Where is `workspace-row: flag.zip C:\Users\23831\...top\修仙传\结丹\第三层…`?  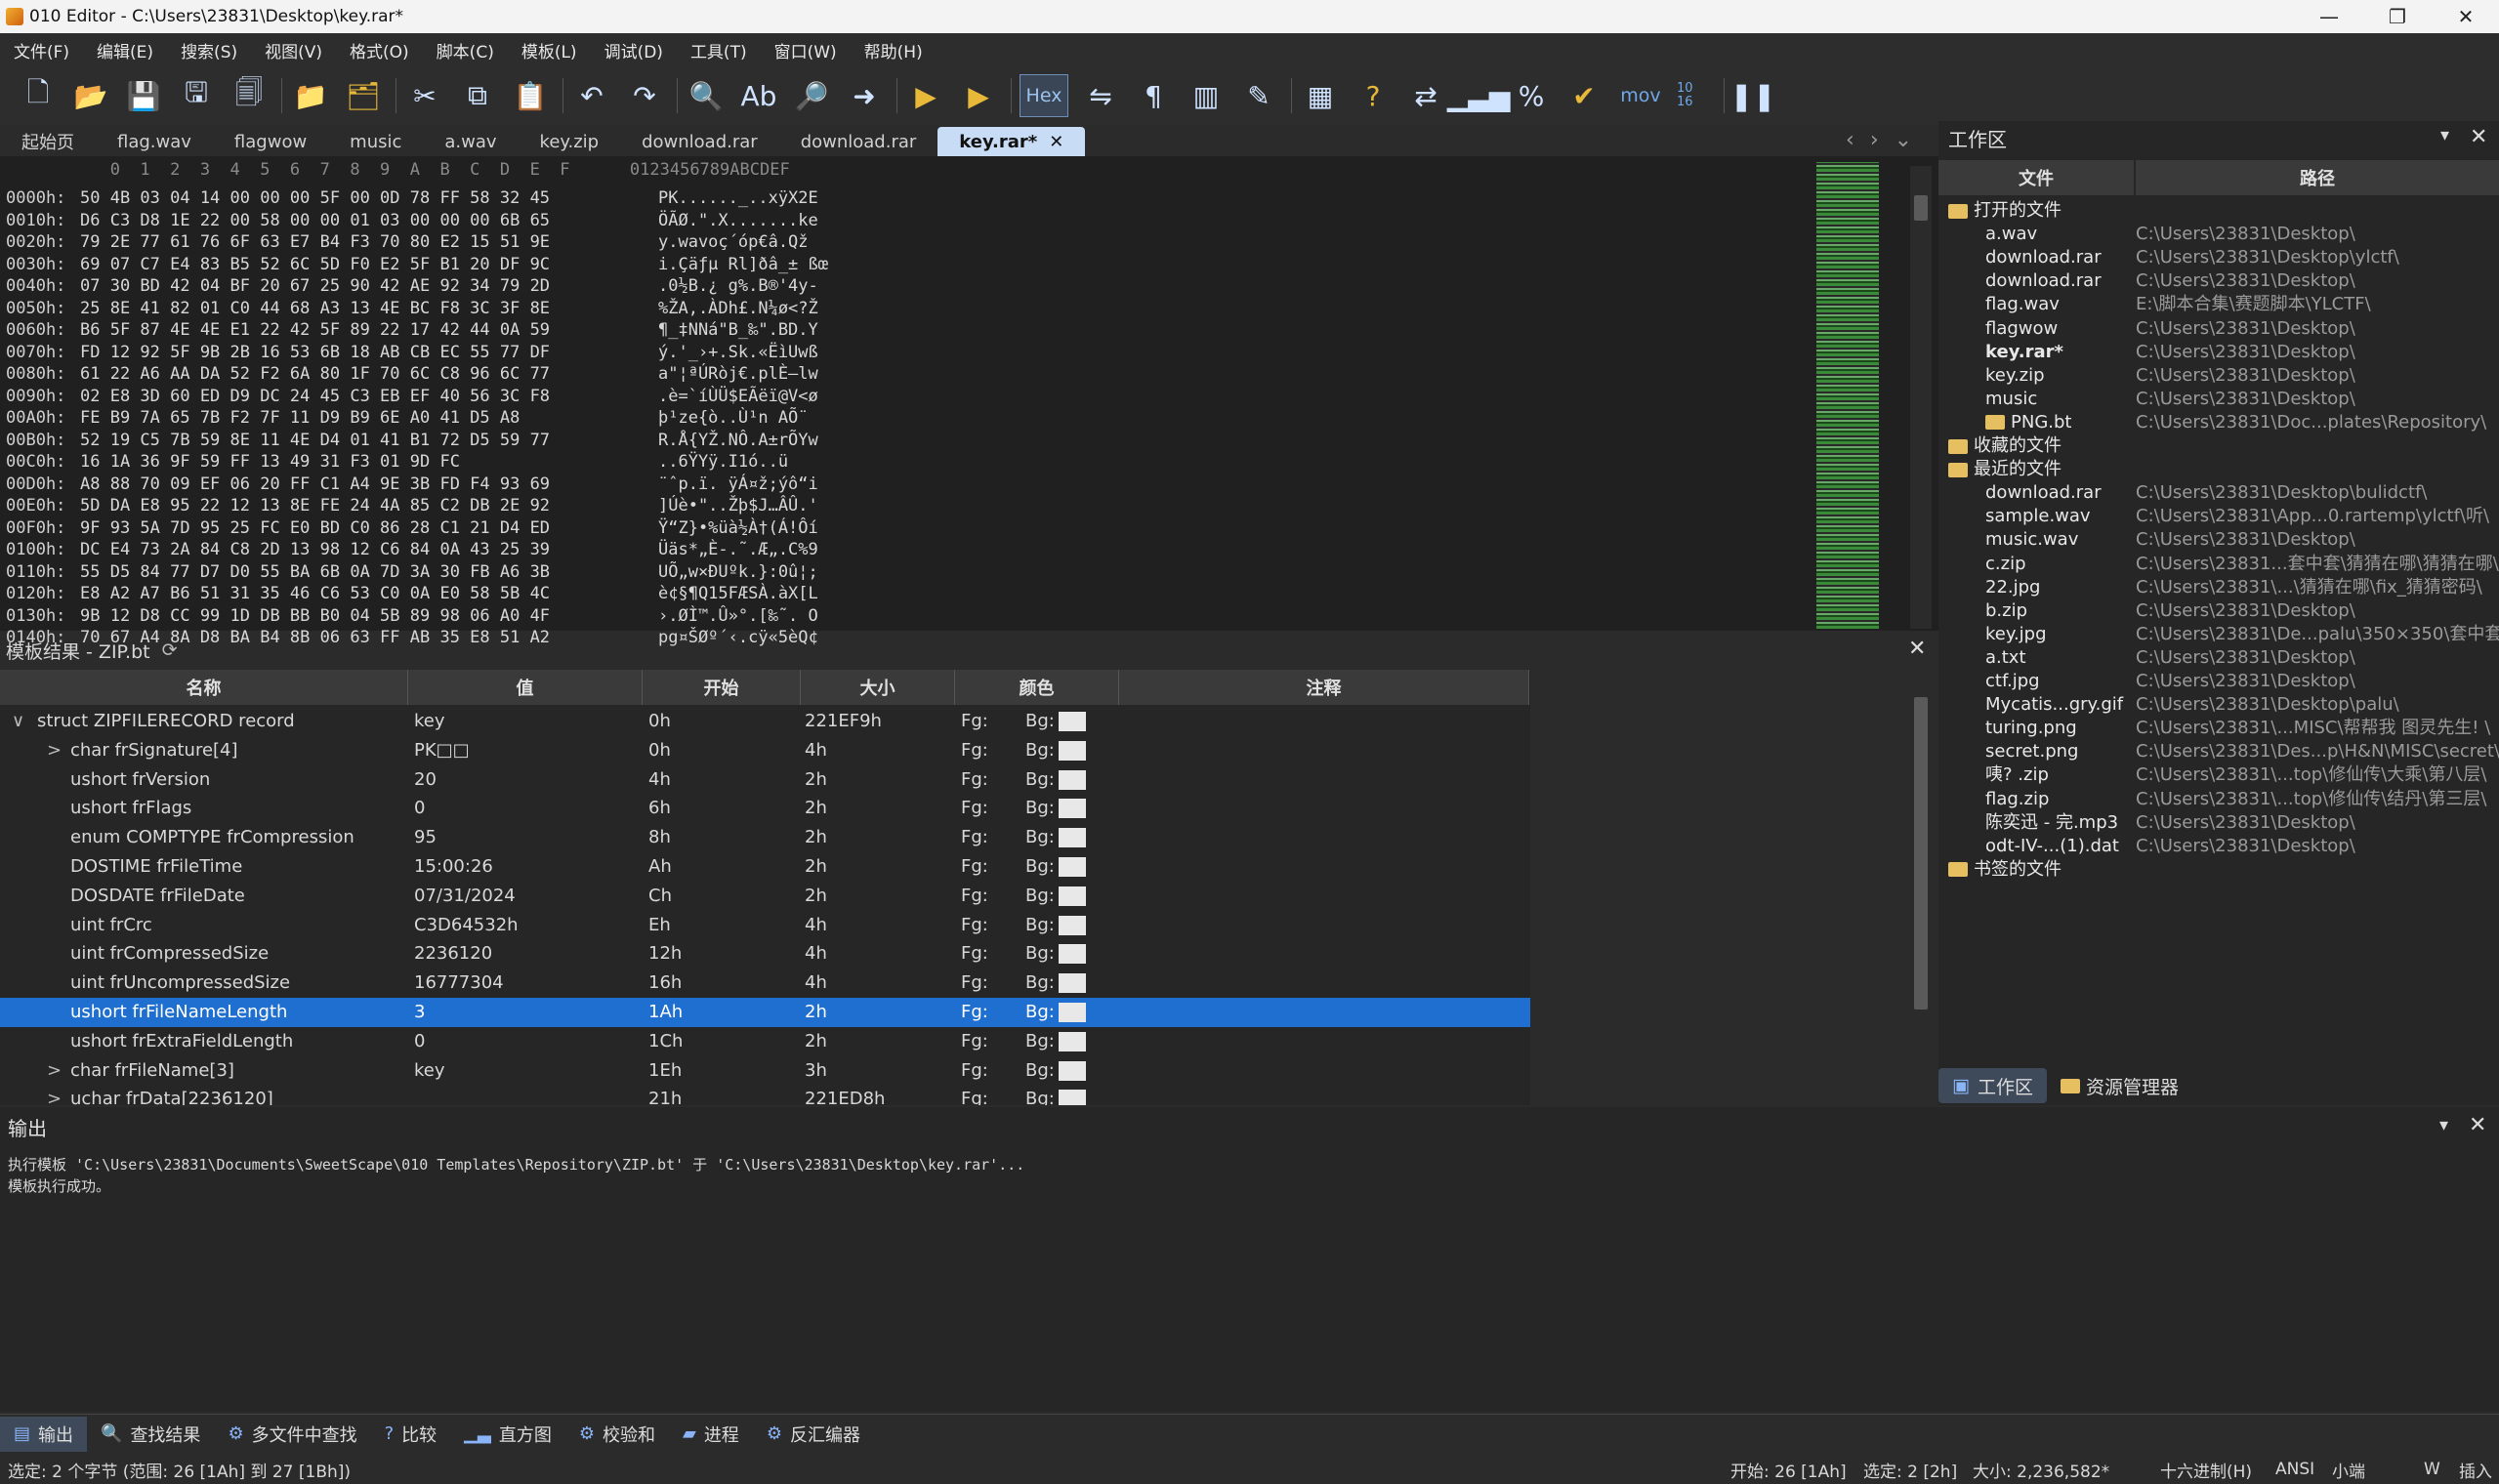
workspace-row: flag.zip C:\Users\23831\...top\修仙传\结丹\第三层… is located at coordinates (2218, 800).